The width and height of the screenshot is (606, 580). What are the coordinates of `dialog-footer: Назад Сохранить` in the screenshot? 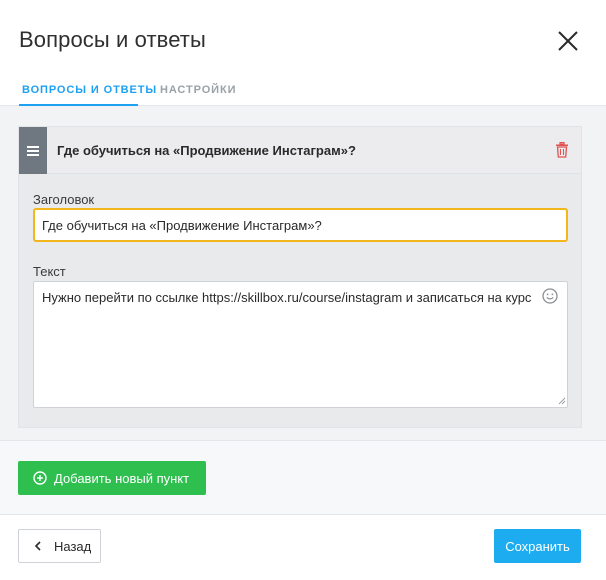 It's located at (303, 547).